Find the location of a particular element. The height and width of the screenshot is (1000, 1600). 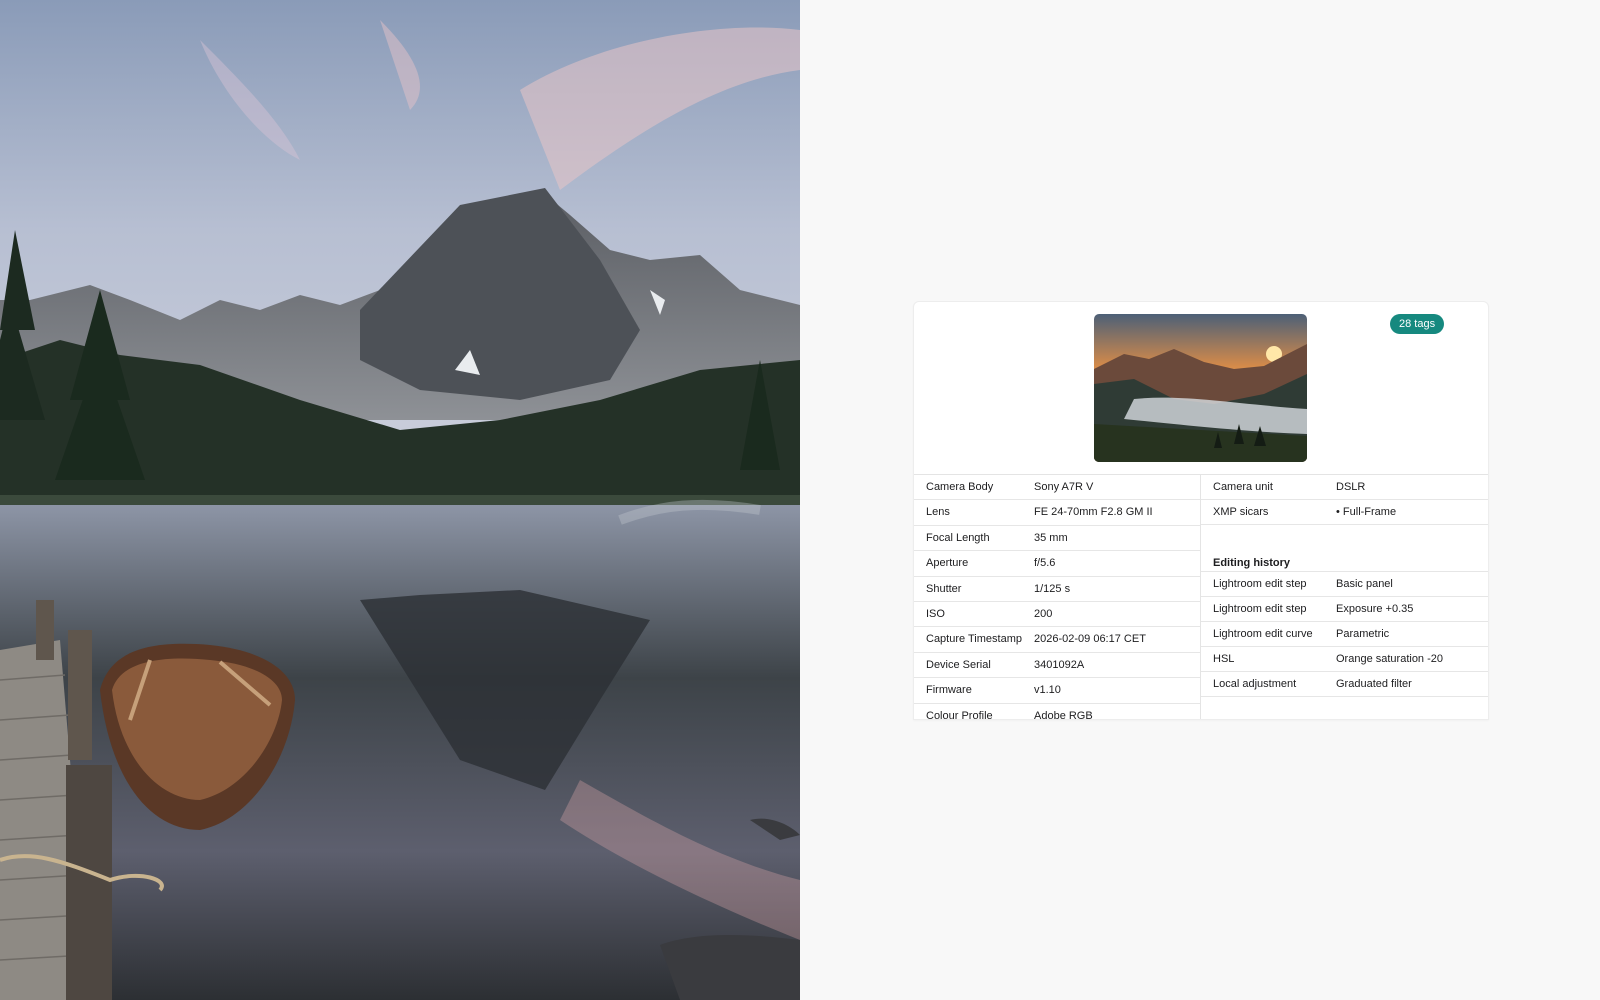

exif-value: Adobe RGB is located at coordinates (1063, 714).